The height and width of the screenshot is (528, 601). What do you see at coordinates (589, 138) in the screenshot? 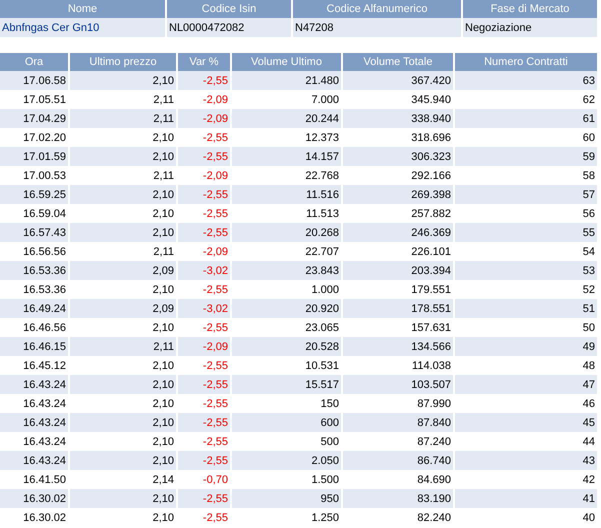
I see `contracts-cell-text: 60` at bounding box center [589, 138].